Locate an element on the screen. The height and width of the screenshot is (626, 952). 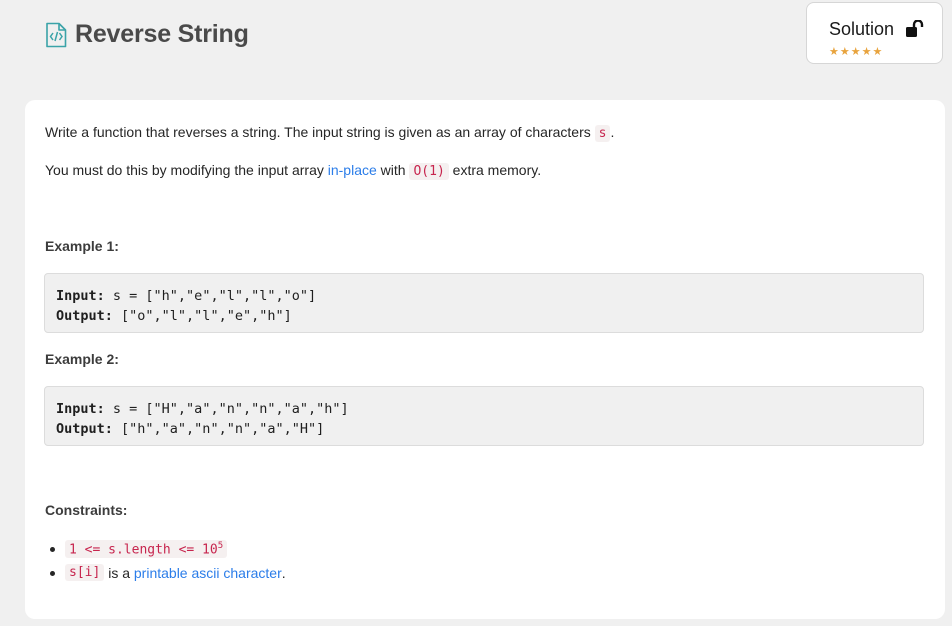
inline-code: s is located at coordinates (602, 133).